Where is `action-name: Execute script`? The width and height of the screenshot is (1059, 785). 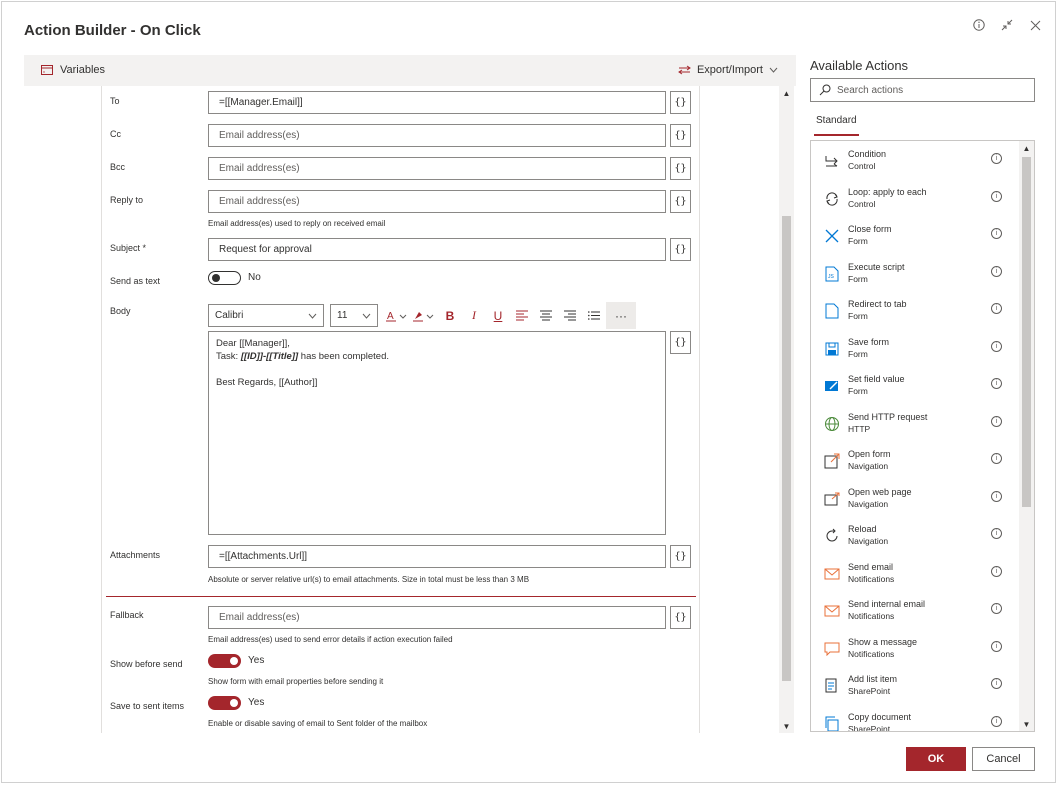
action-name: Execute script is located at coordinates (876, 266).